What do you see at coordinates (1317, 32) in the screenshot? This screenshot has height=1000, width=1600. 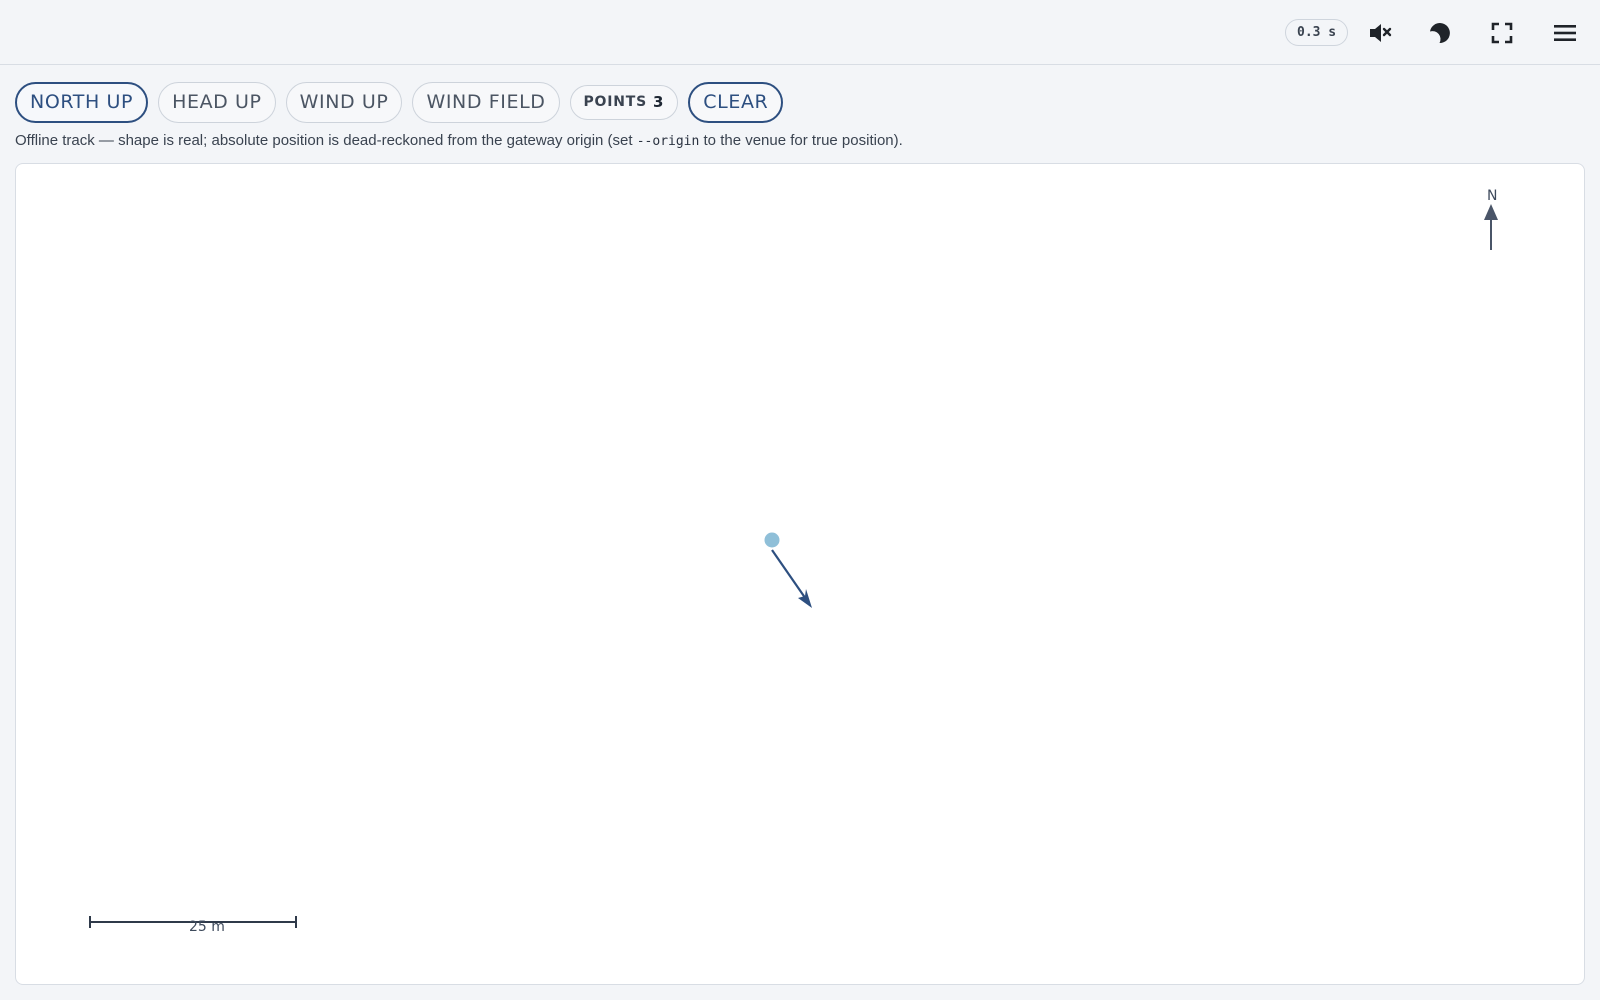 I see `latency-badge: 0.3 s` at bounding box center [1317, 32].